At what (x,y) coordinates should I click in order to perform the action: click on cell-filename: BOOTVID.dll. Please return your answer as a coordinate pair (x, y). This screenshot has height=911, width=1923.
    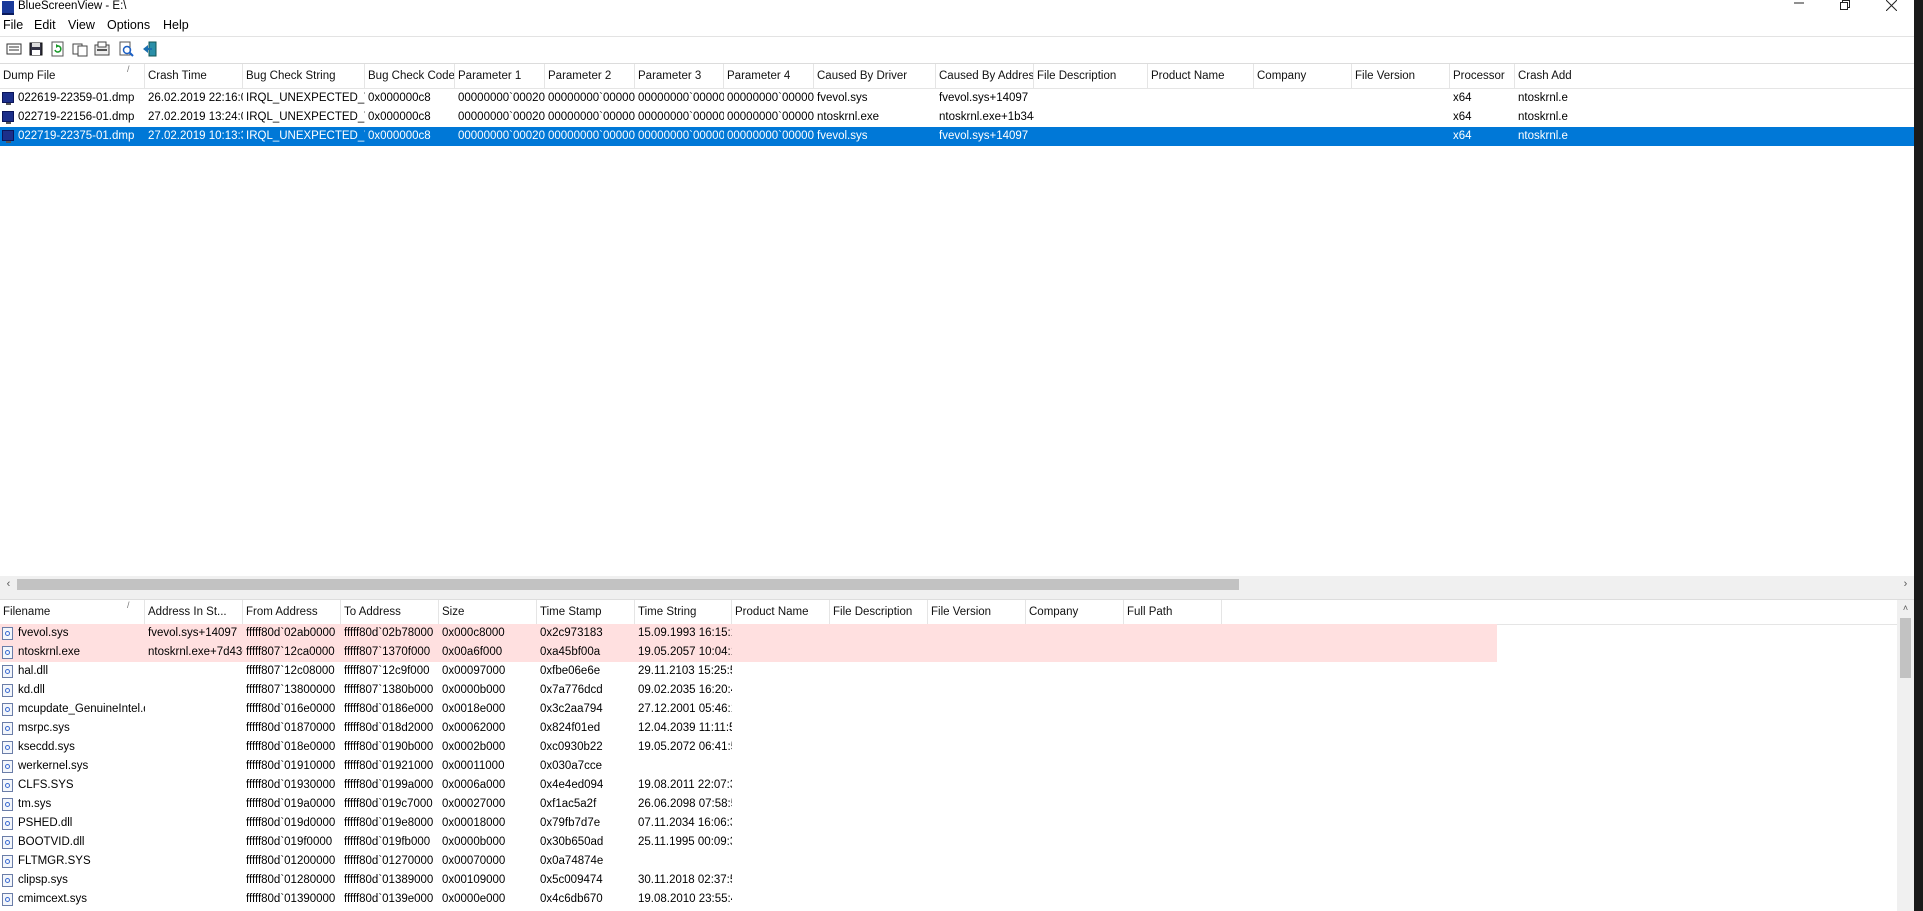
    Looking at the image, I should click on (51, 842).